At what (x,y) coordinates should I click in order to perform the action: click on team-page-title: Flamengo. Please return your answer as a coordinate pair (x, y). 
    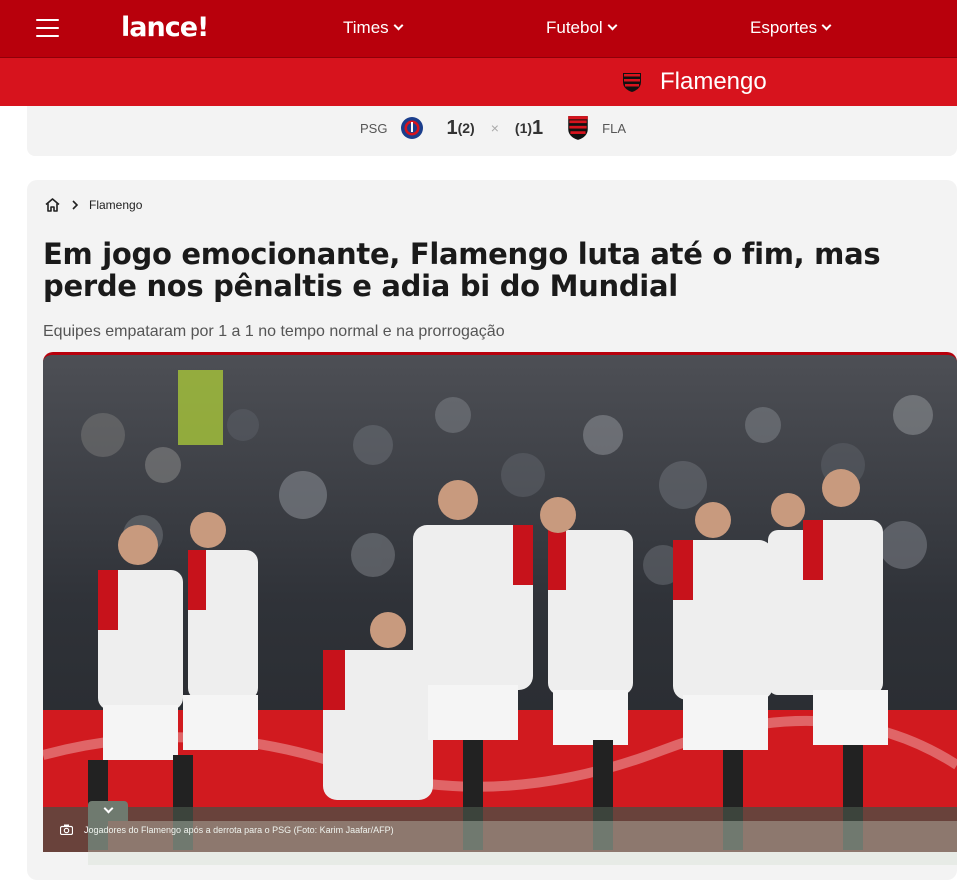
    Looking at the image, I should click on (713, 82).